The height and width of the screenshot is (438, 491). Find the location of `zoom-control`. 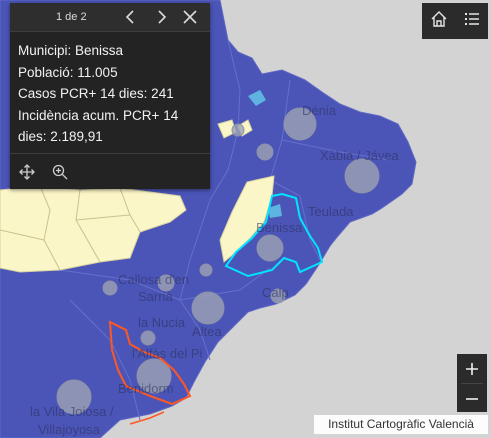

zoom-control is located at coordinates (472, 383).